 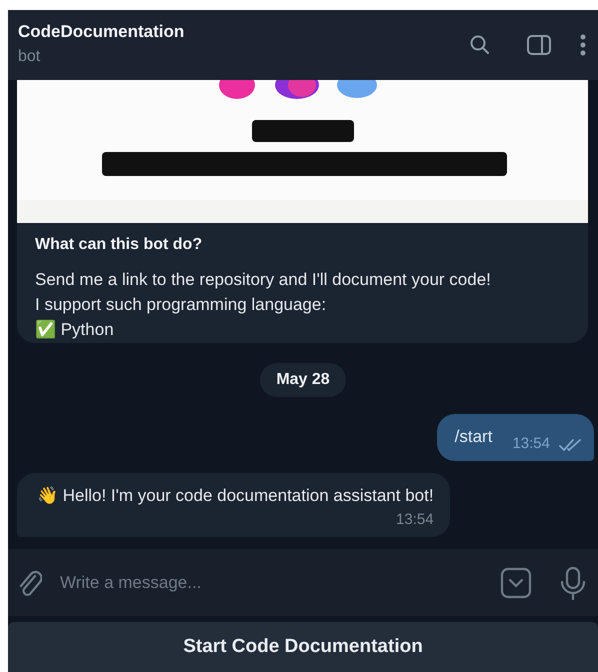 What do you see at coordinates (473, 437) in the screenshot?
I see `message-text: /start` at bounding box center [473, 437].